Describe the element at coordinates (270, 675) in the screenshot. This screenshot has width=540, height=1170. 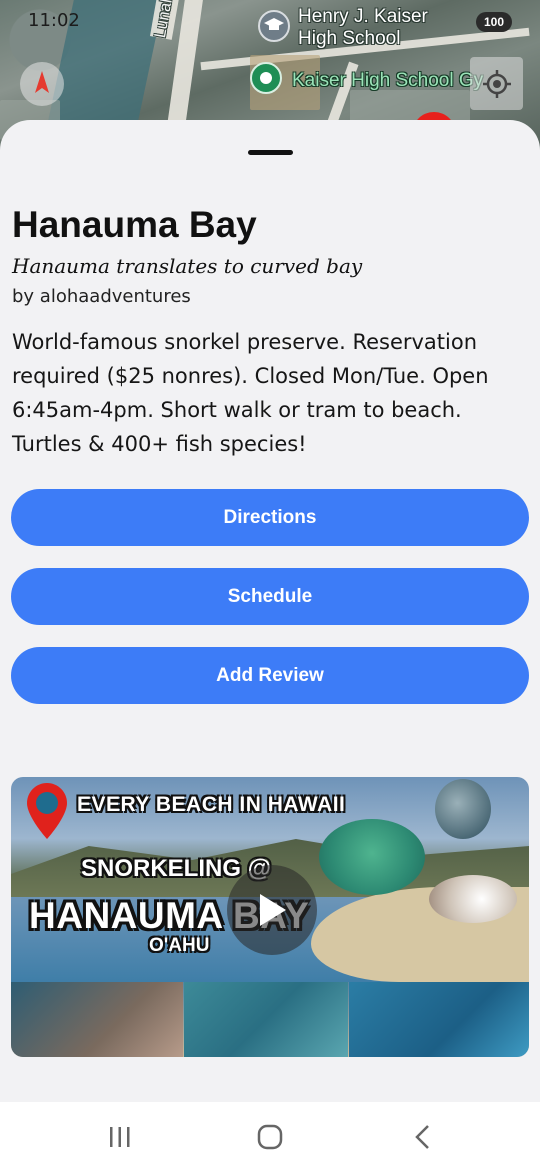
I see `add-review-button: Add Review` at that location.